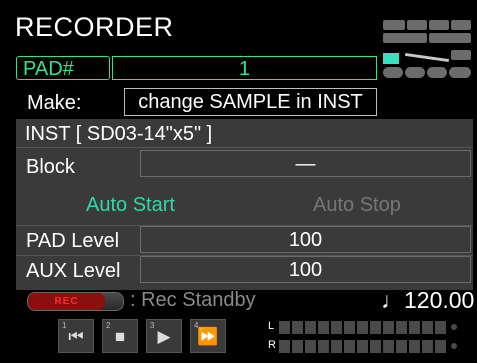 The width and height of the screenshot is (477, 363). What do you see at coordinates (244, 147) in the screenshot?
I see `divider` at bounding box center [244, 147].